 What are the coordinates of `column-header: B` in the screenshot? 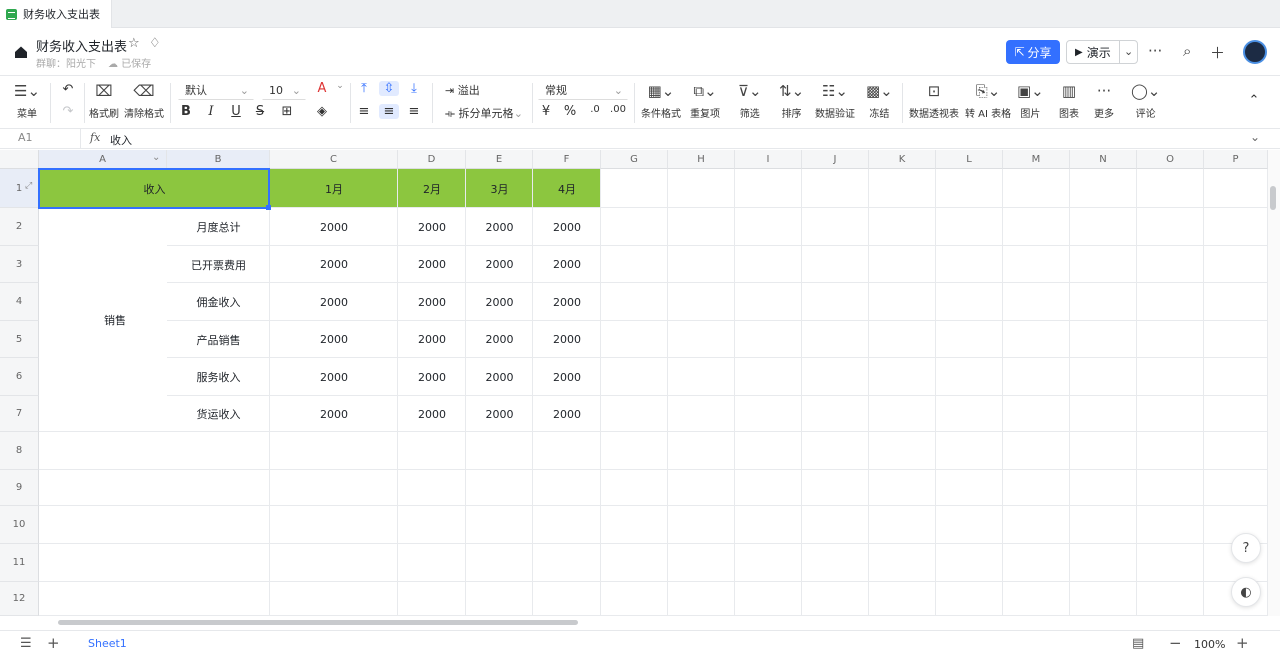 It's located at (218, 159).